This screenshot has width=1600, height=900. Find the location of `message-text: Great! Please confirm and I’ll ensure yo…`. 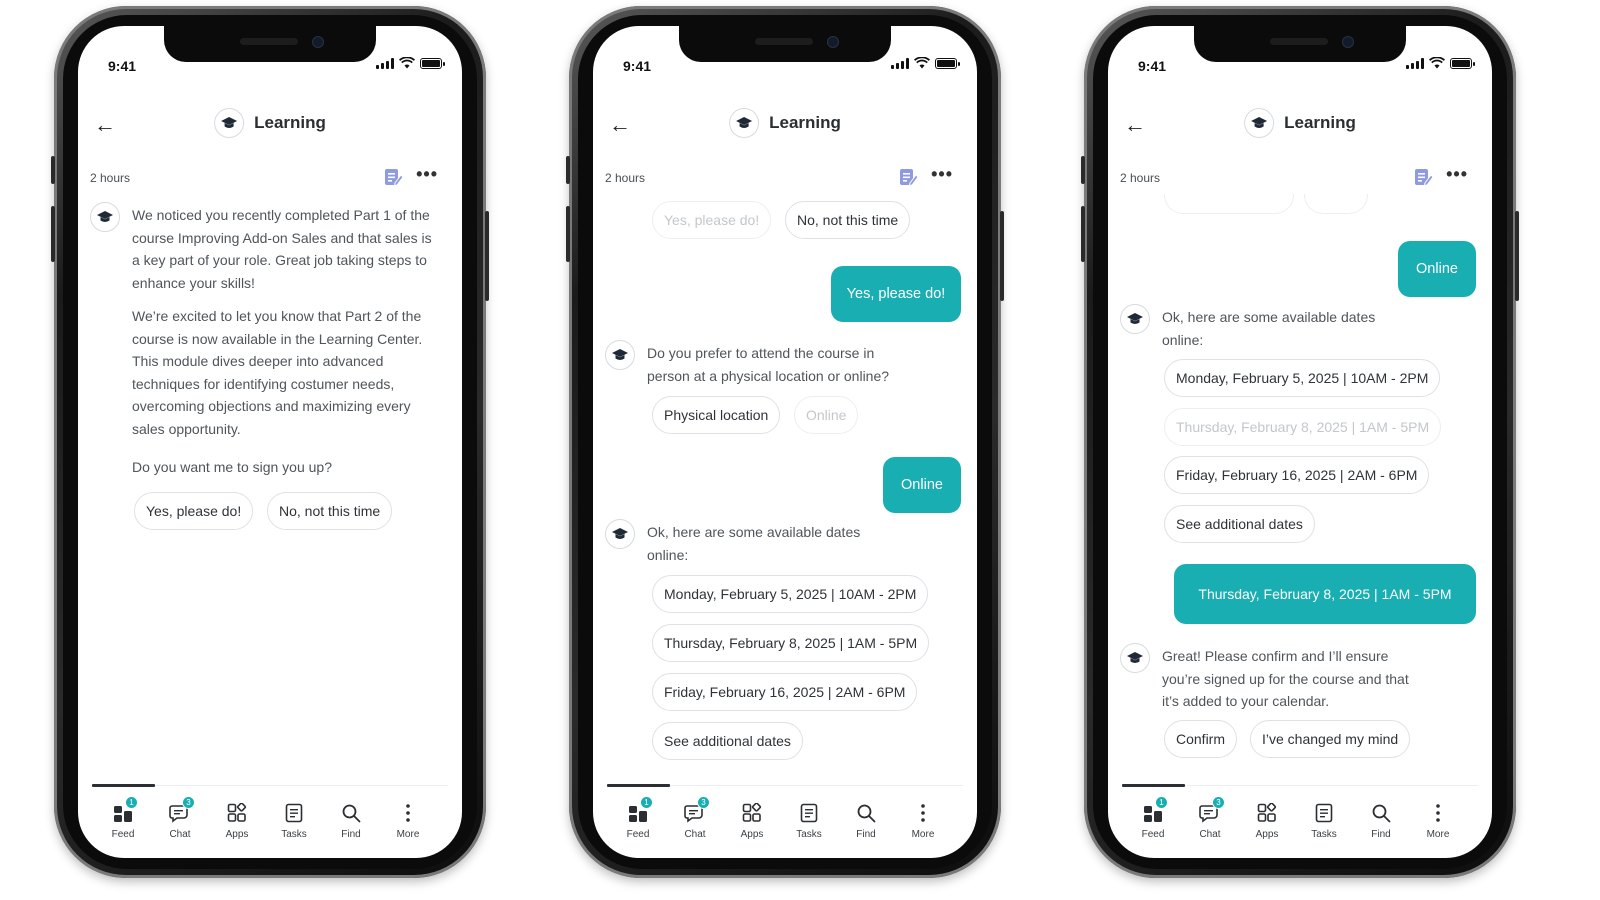

message-text: Great! Please confirm and I’ll ensure yo… is located at coordinates (1285, 678).